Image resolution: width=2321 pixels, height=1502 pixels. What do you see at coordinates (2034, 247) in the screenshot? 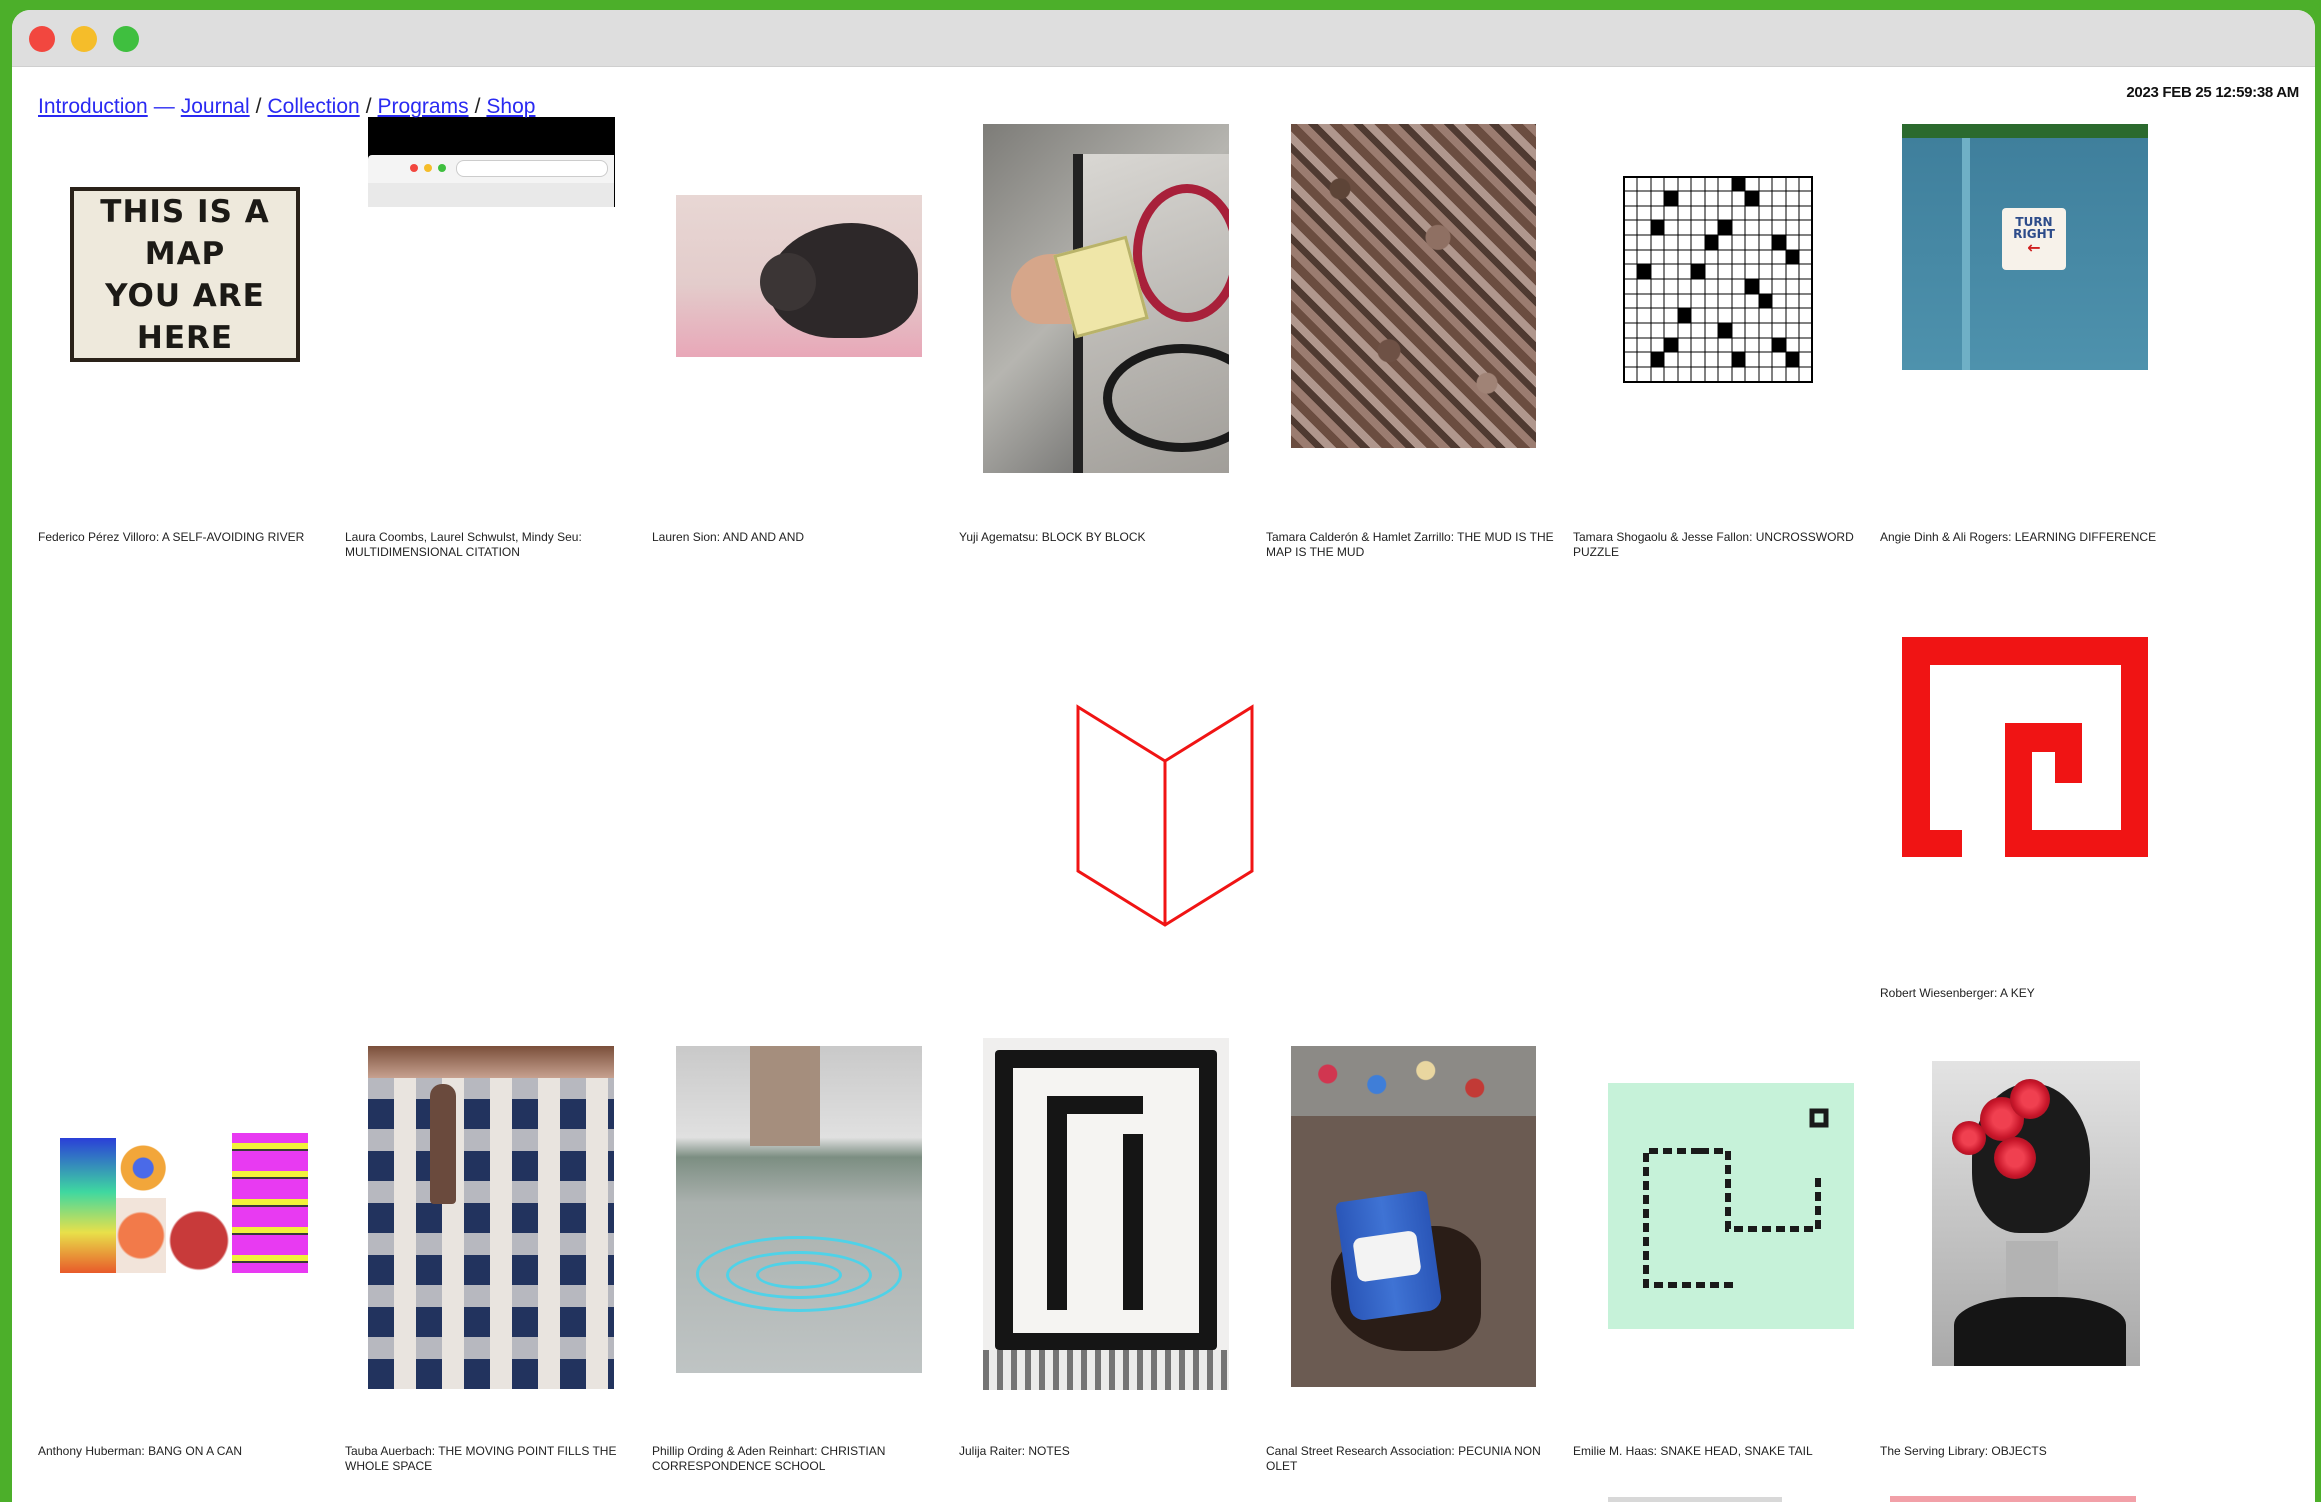
I see `arrow-left-icon: ←` at bounding box center [2034, 247].